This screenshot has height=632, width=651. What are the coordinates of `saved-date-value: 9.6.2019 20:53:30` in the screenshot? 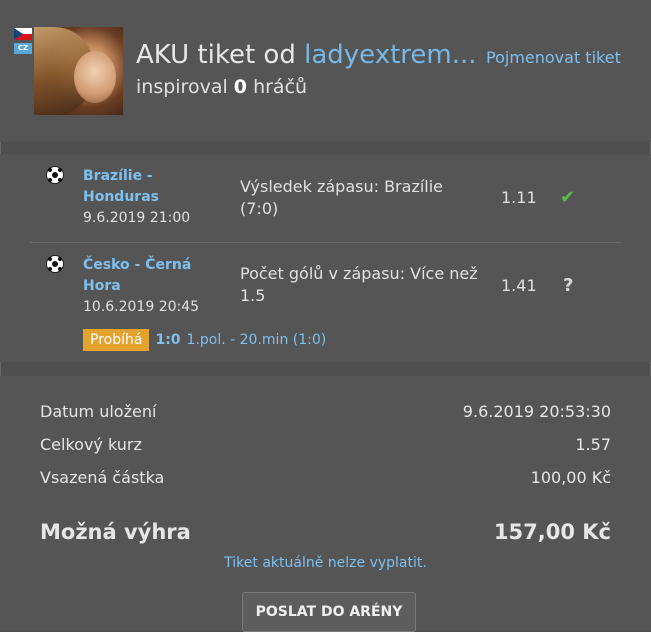 It's located at (536, 411).